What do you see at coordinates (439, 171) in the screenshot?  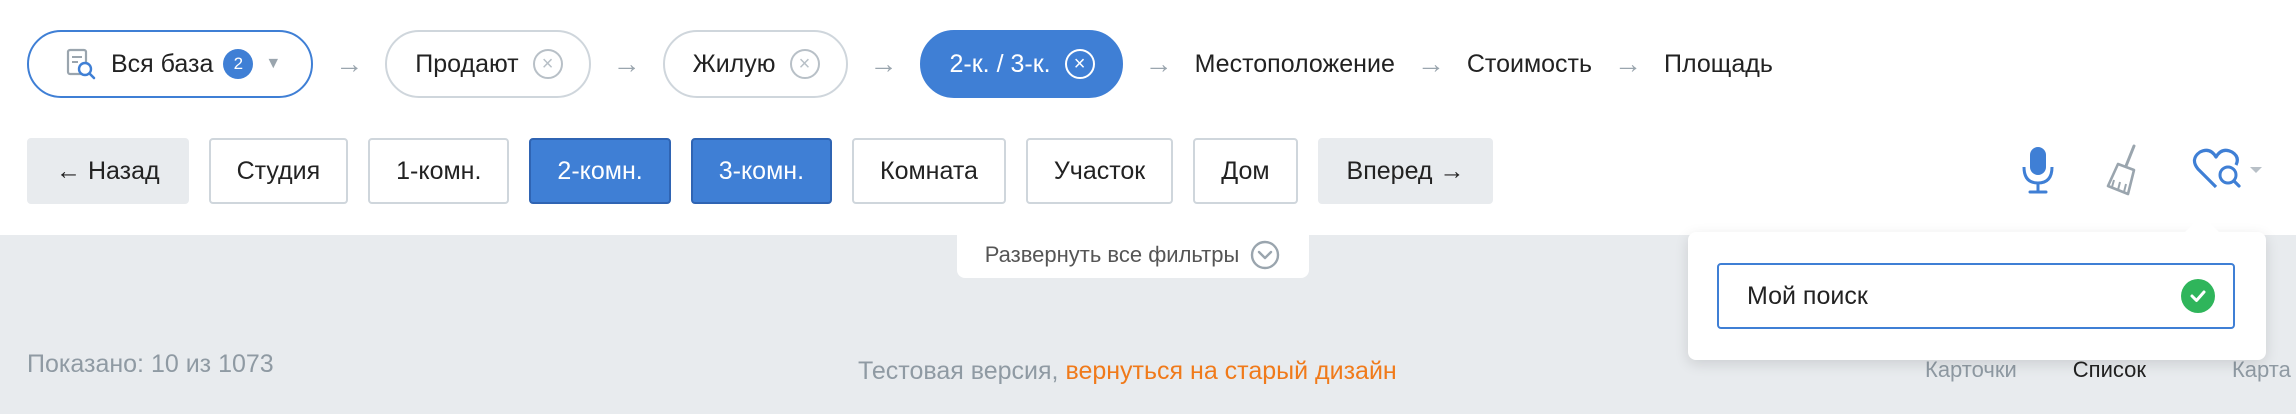 I see `one-room-option: 1-комн.` at bounding box center [439, 171].